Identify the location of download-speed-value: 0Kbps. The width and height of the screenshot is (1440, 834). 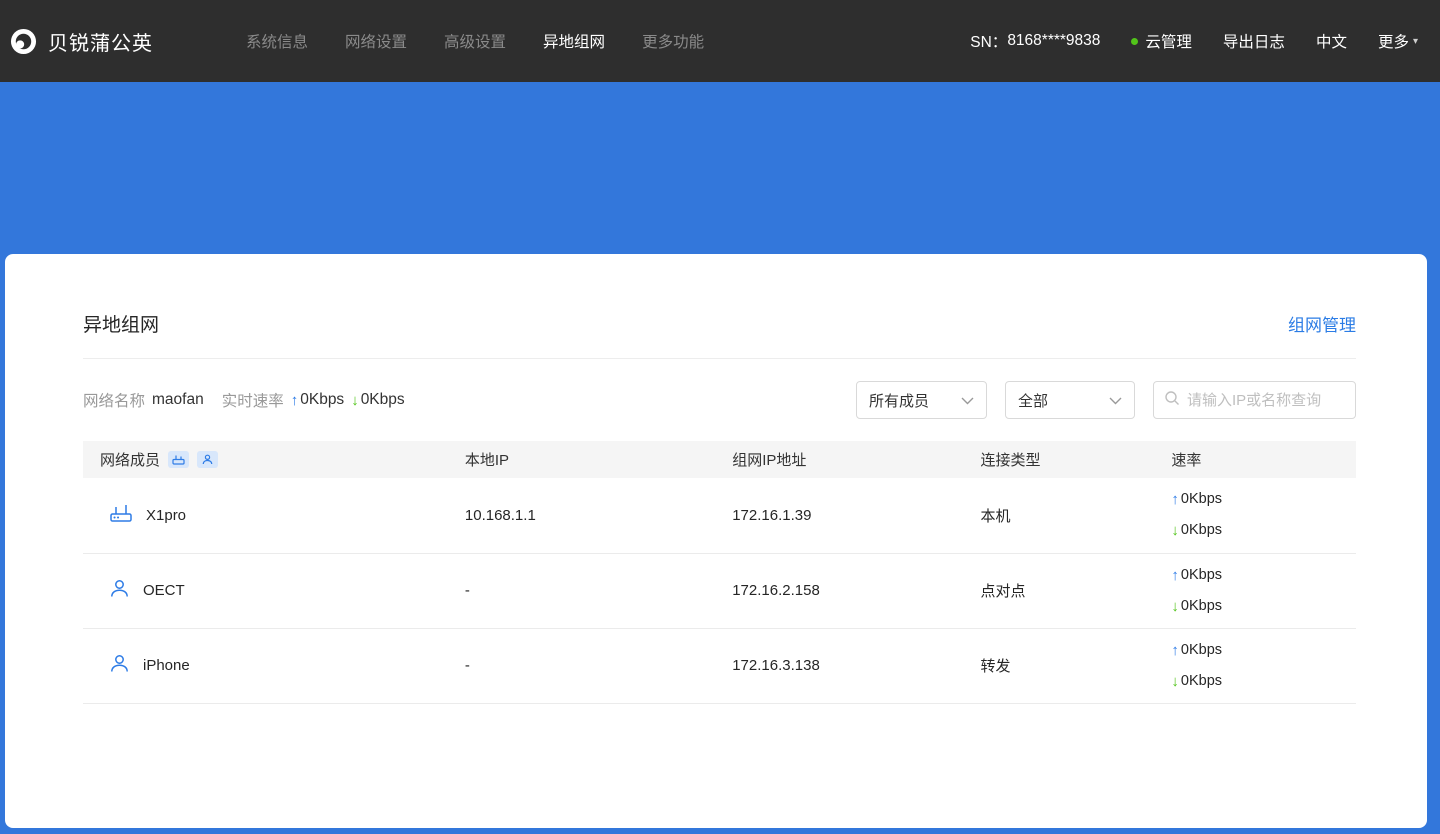
(382, 399).